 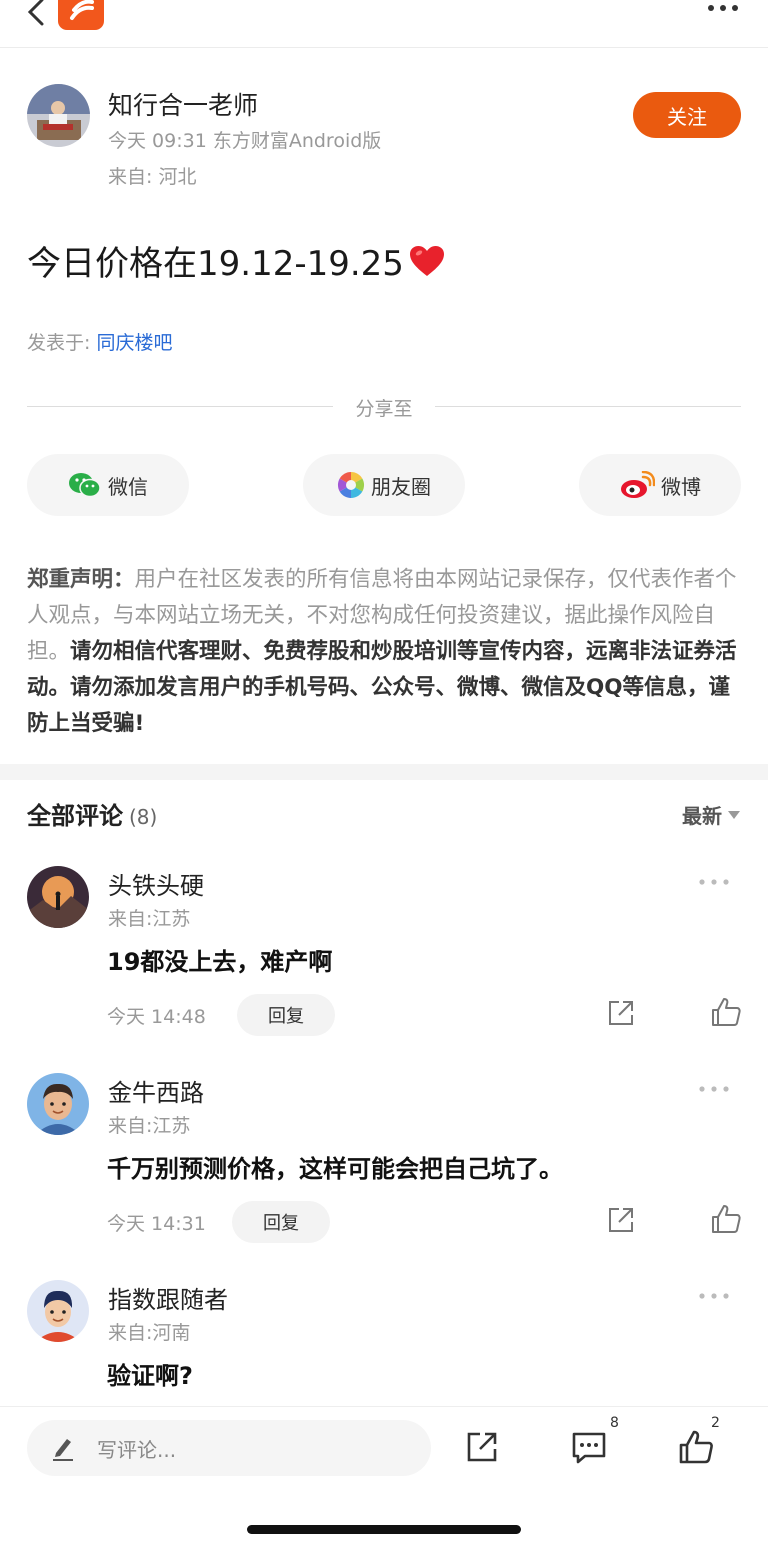 I want to click on share-moments-label: 朋友圈, so click(x=401, y=486).